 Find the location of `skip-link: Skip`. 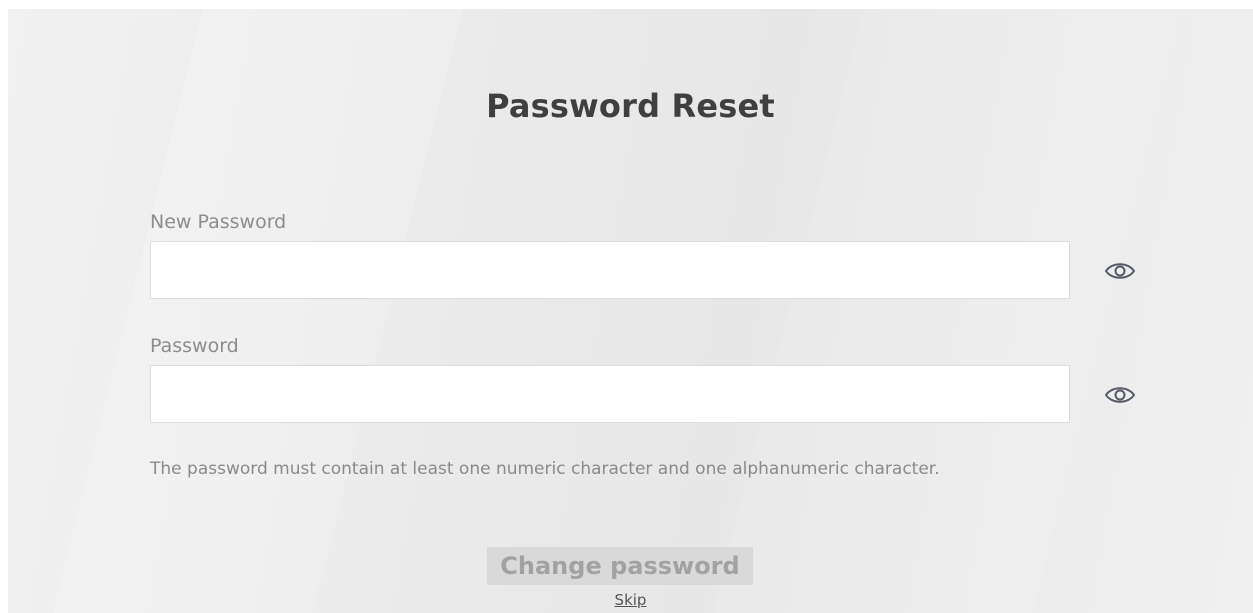

skip-link: Skip is located at coordinates (631, 600).